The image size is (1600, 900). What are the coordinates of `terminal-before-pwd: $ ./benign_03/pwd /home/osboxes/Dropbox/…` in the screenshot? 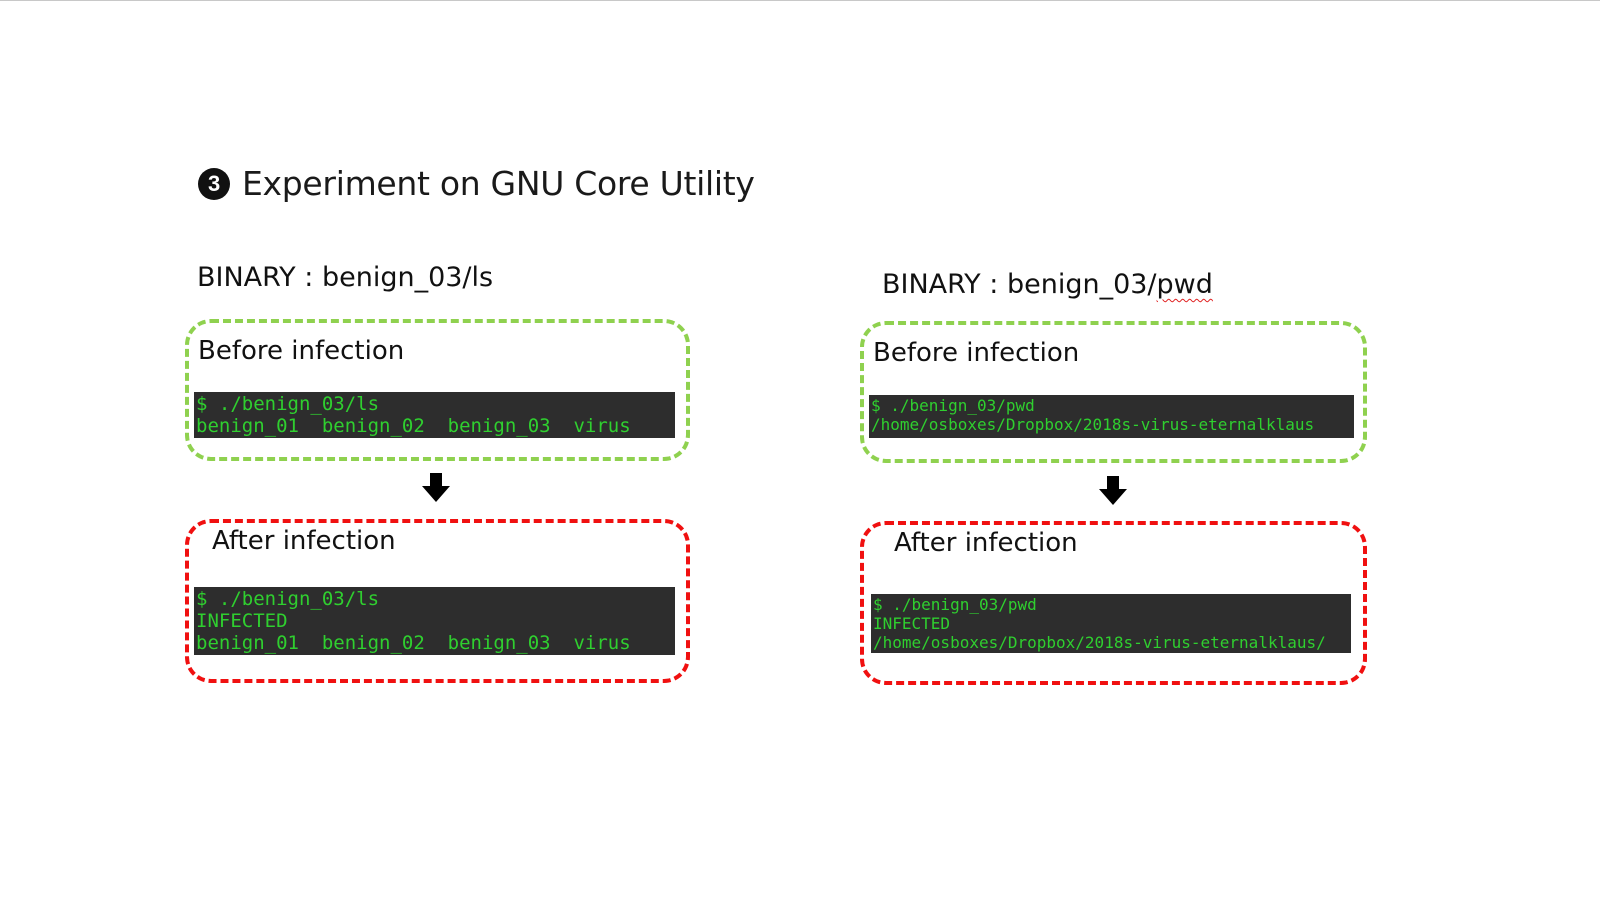 It's located at (1111, 416).